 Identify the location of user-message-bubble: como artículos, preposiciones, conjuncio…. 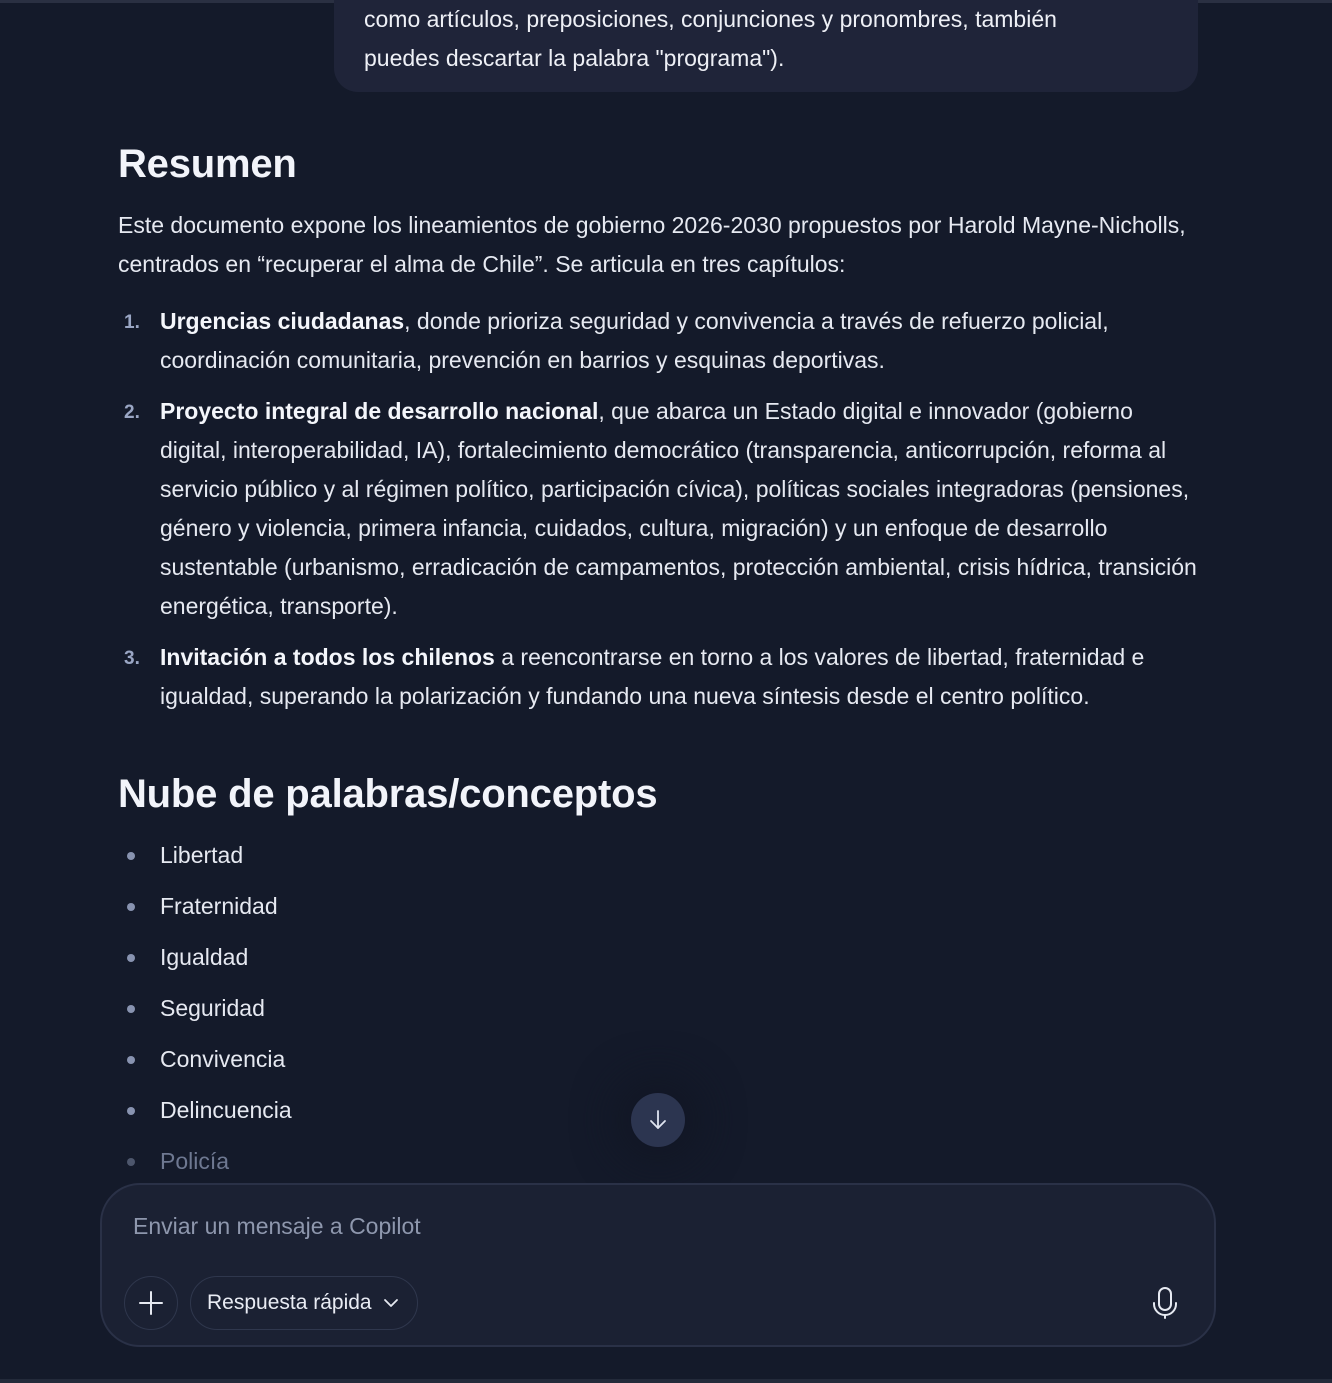
(766, 46).